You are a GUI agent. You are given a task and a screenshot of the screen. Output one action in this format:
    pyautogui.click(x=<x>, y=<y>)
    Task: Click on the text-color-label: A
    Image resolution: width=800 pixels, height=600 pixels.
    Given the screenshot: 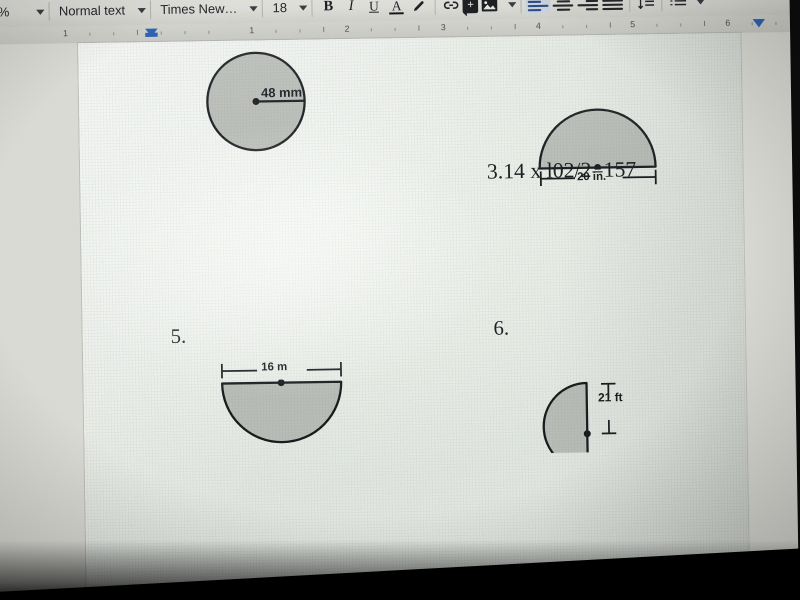 What is the action you would take?
    pyautogui.click(x=396, y=7)
    